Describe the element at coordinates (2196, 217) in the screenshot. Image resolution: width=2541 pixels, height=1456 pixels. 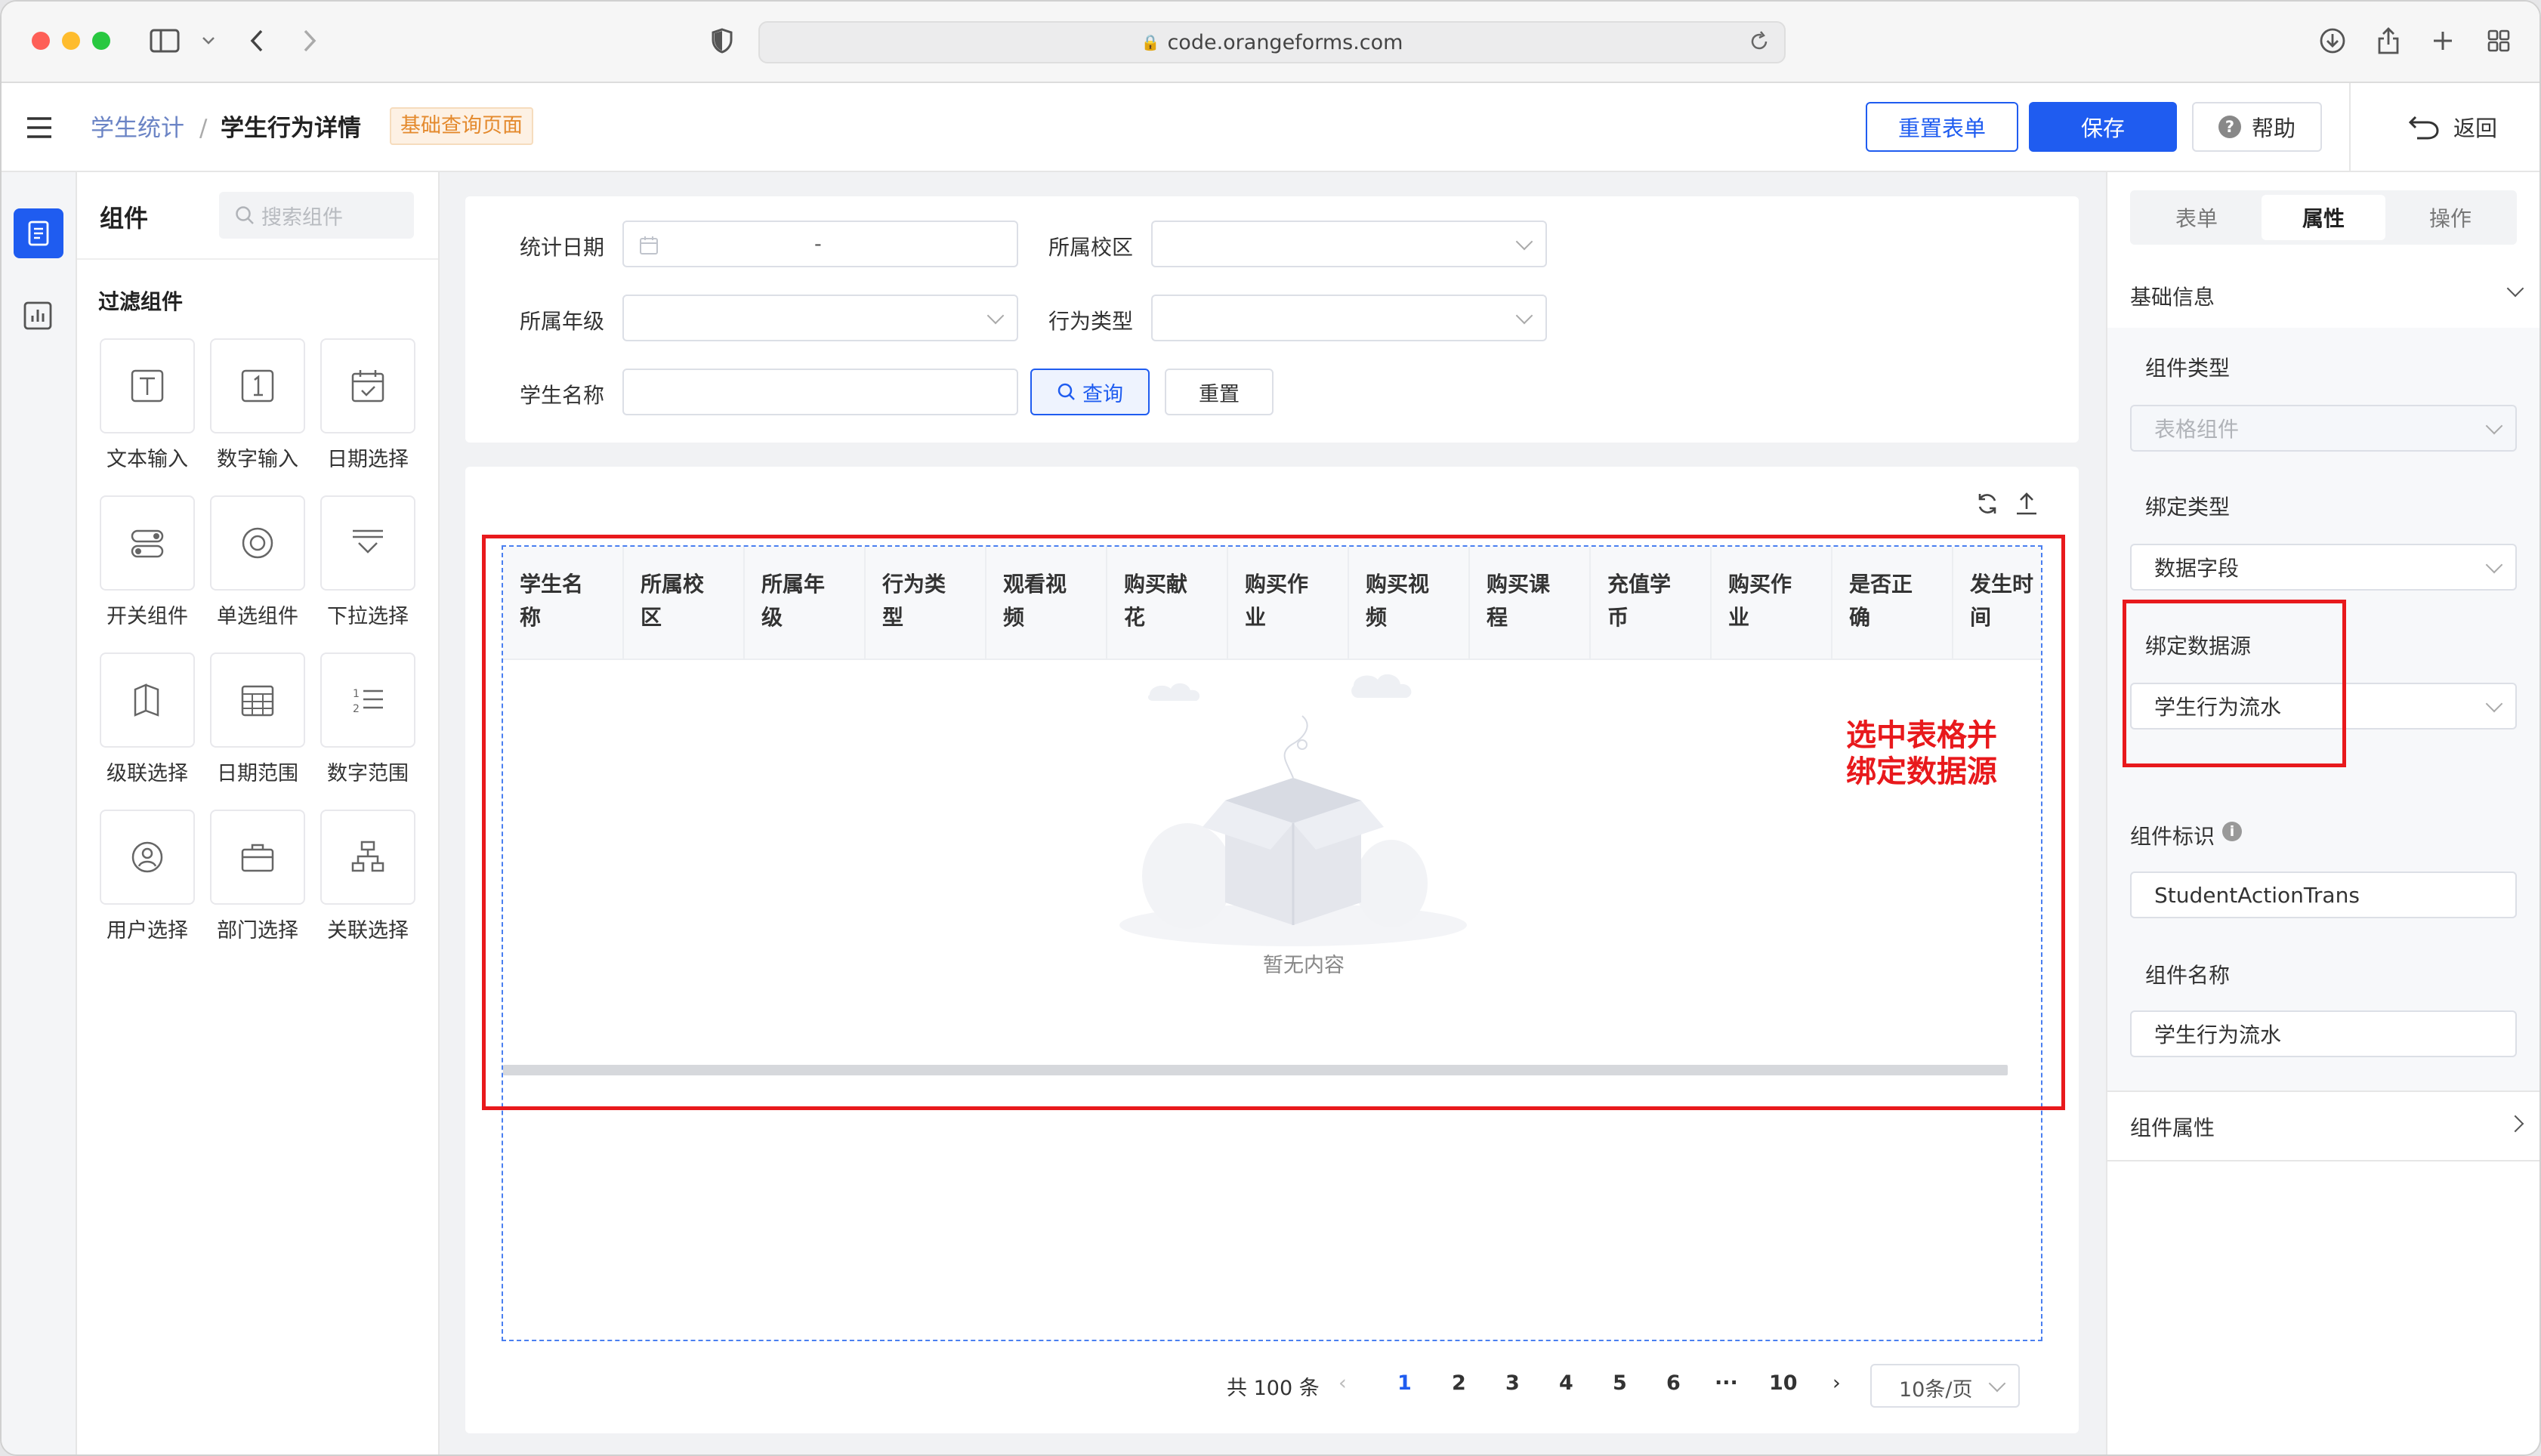
I see `property-tab: 表单` at that location.